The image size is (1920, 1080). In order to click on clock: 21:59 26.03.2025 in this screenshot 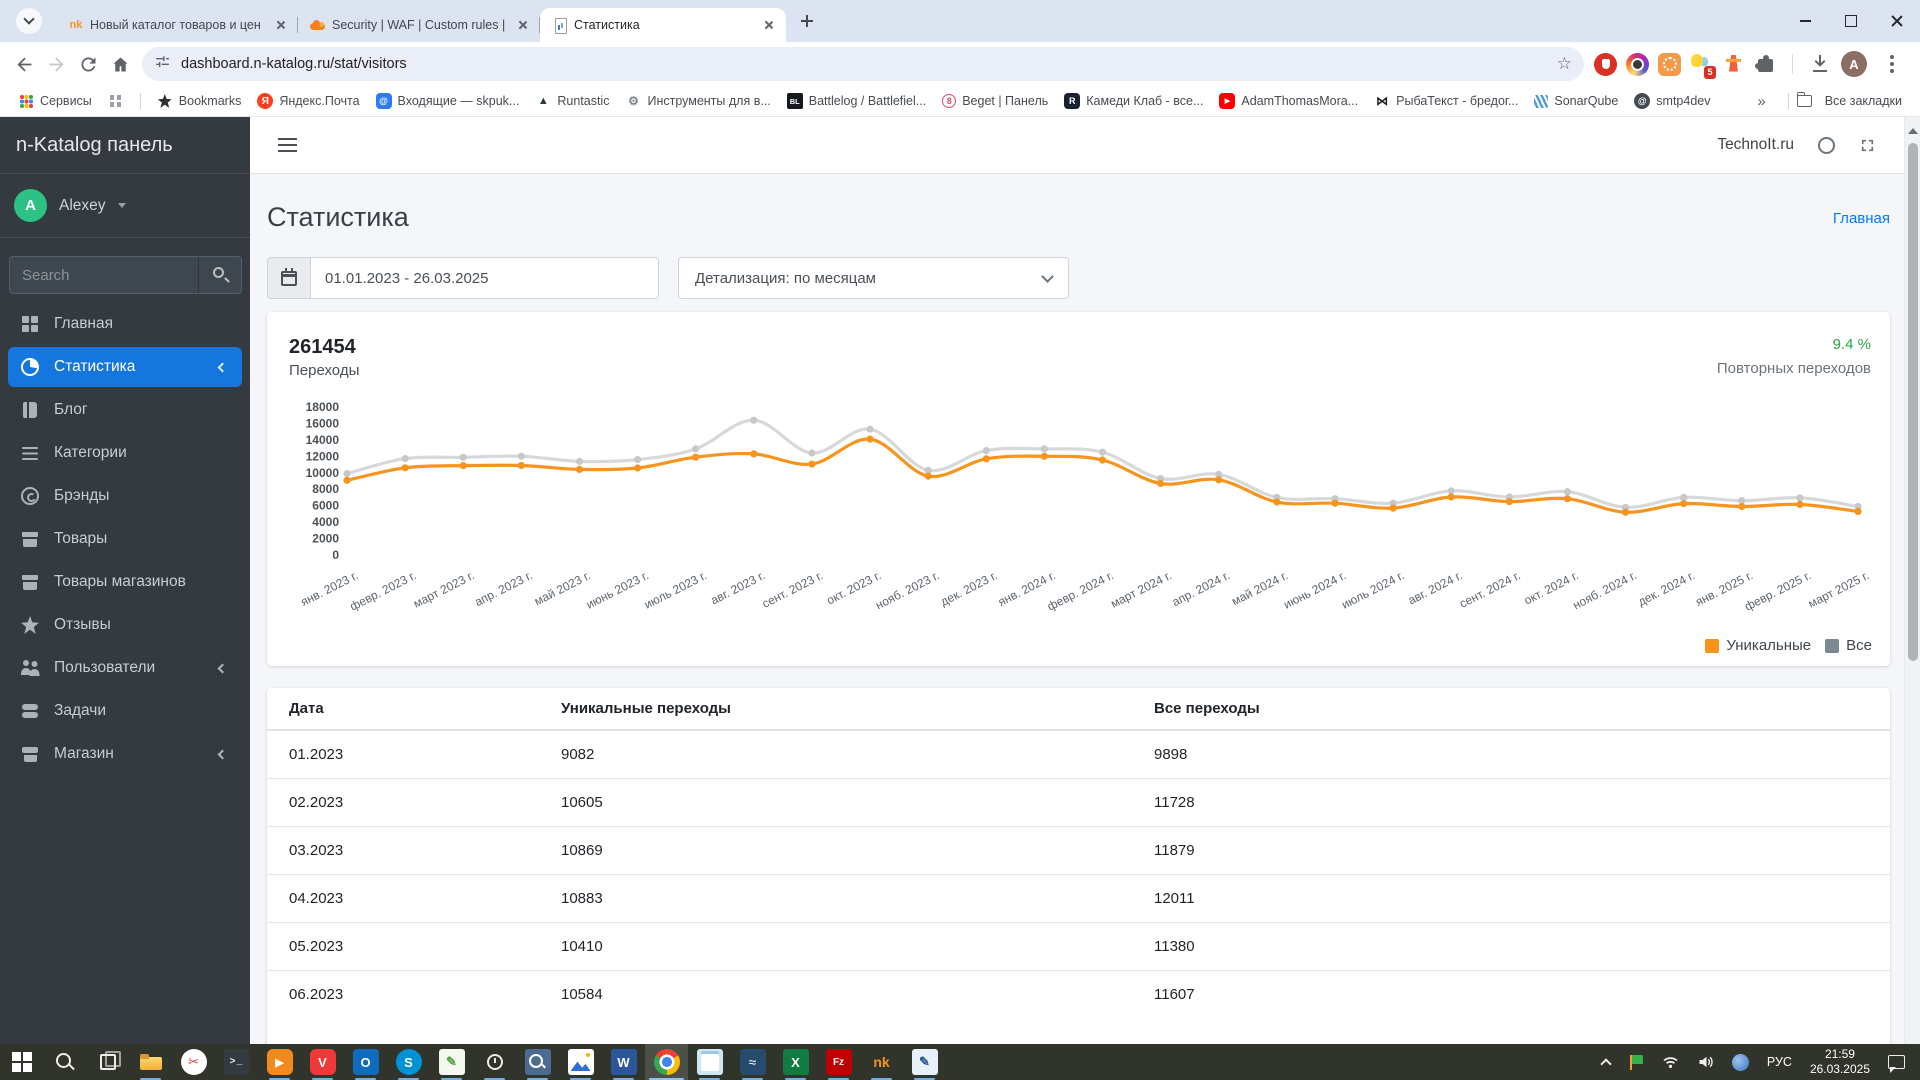, I will do `click(1840, 1062)`.